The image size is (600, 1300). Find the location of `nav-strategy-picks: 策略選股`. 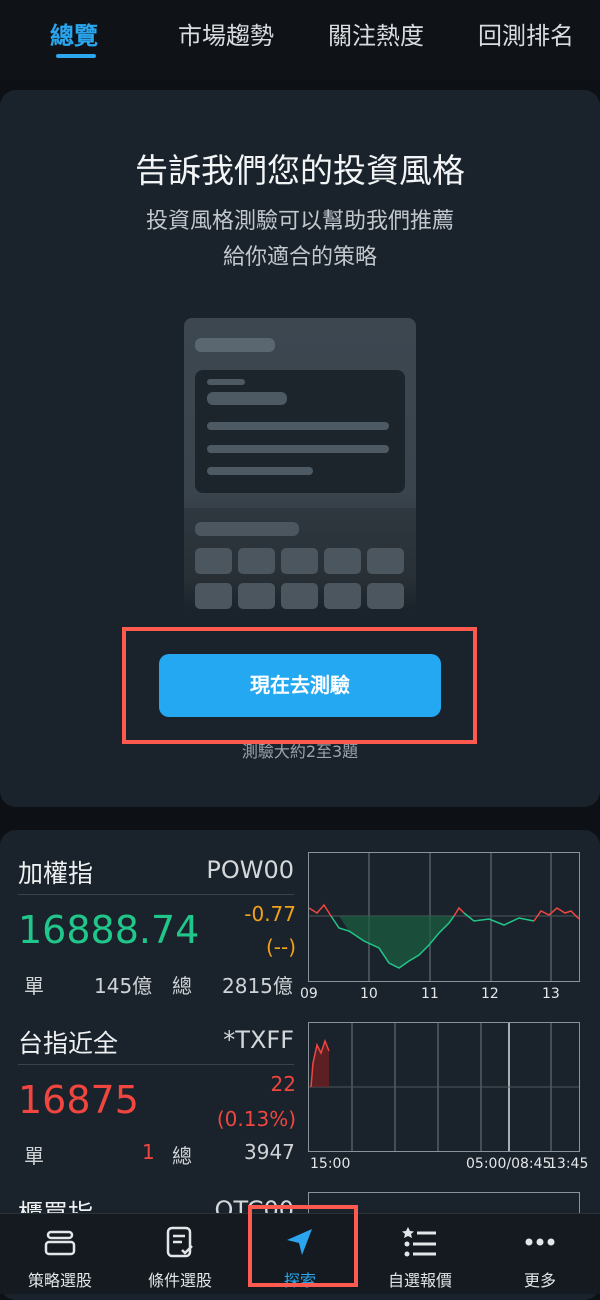

nav-strategy-picks: 策略選股 is located at coordinates (60, 1254).